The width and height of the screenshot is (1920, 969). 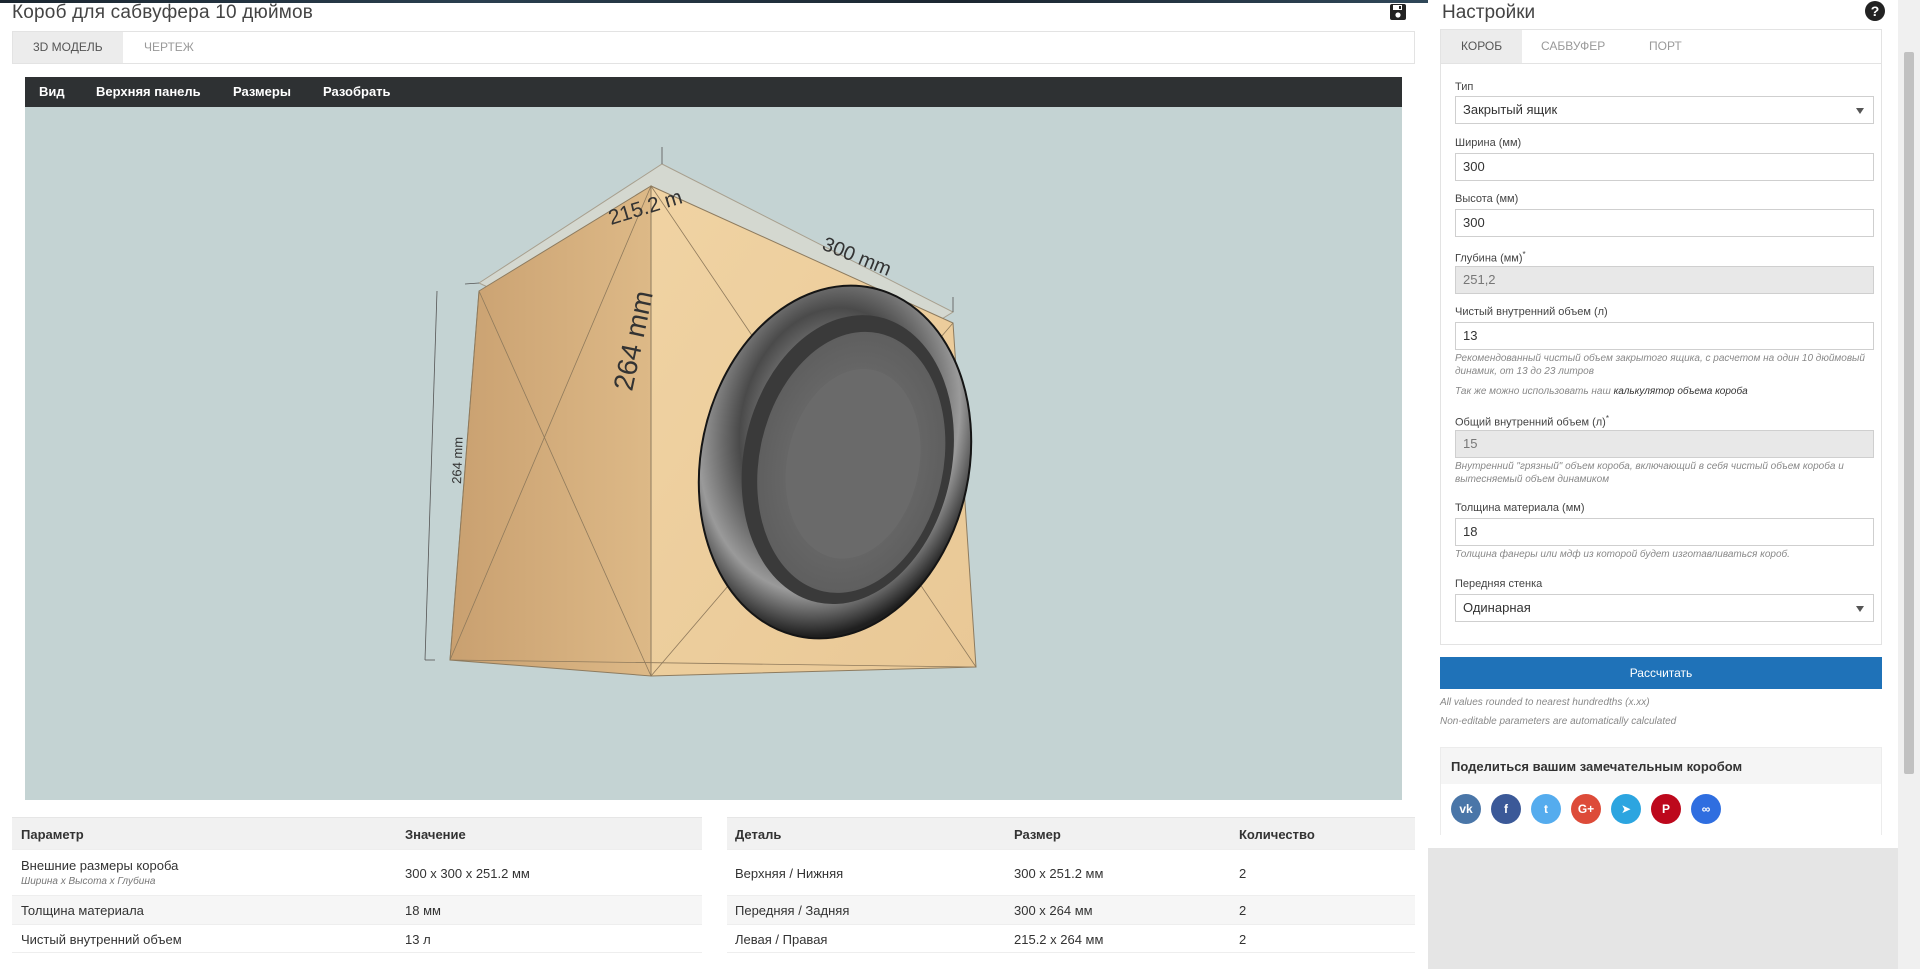 What do you see at coordinates (1037, 834) in the screenshot?
I see `header-size: Размер` at bounding box center [1037, 834].